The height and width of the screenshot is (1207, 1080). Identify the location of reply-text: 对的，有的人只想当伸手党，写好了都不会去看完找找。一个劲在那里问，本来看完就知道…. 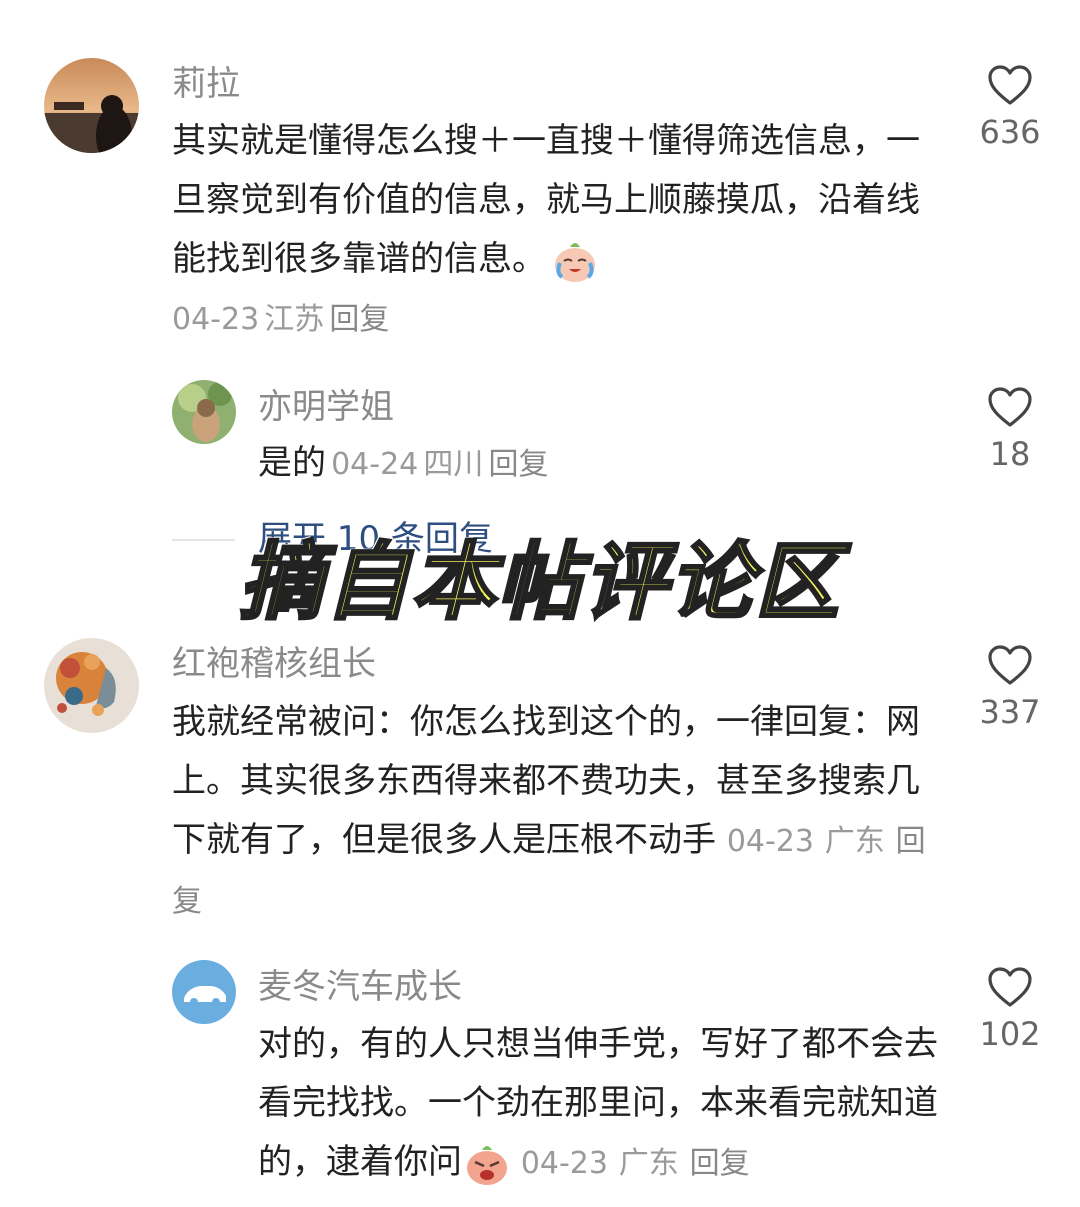
(598, 1104).